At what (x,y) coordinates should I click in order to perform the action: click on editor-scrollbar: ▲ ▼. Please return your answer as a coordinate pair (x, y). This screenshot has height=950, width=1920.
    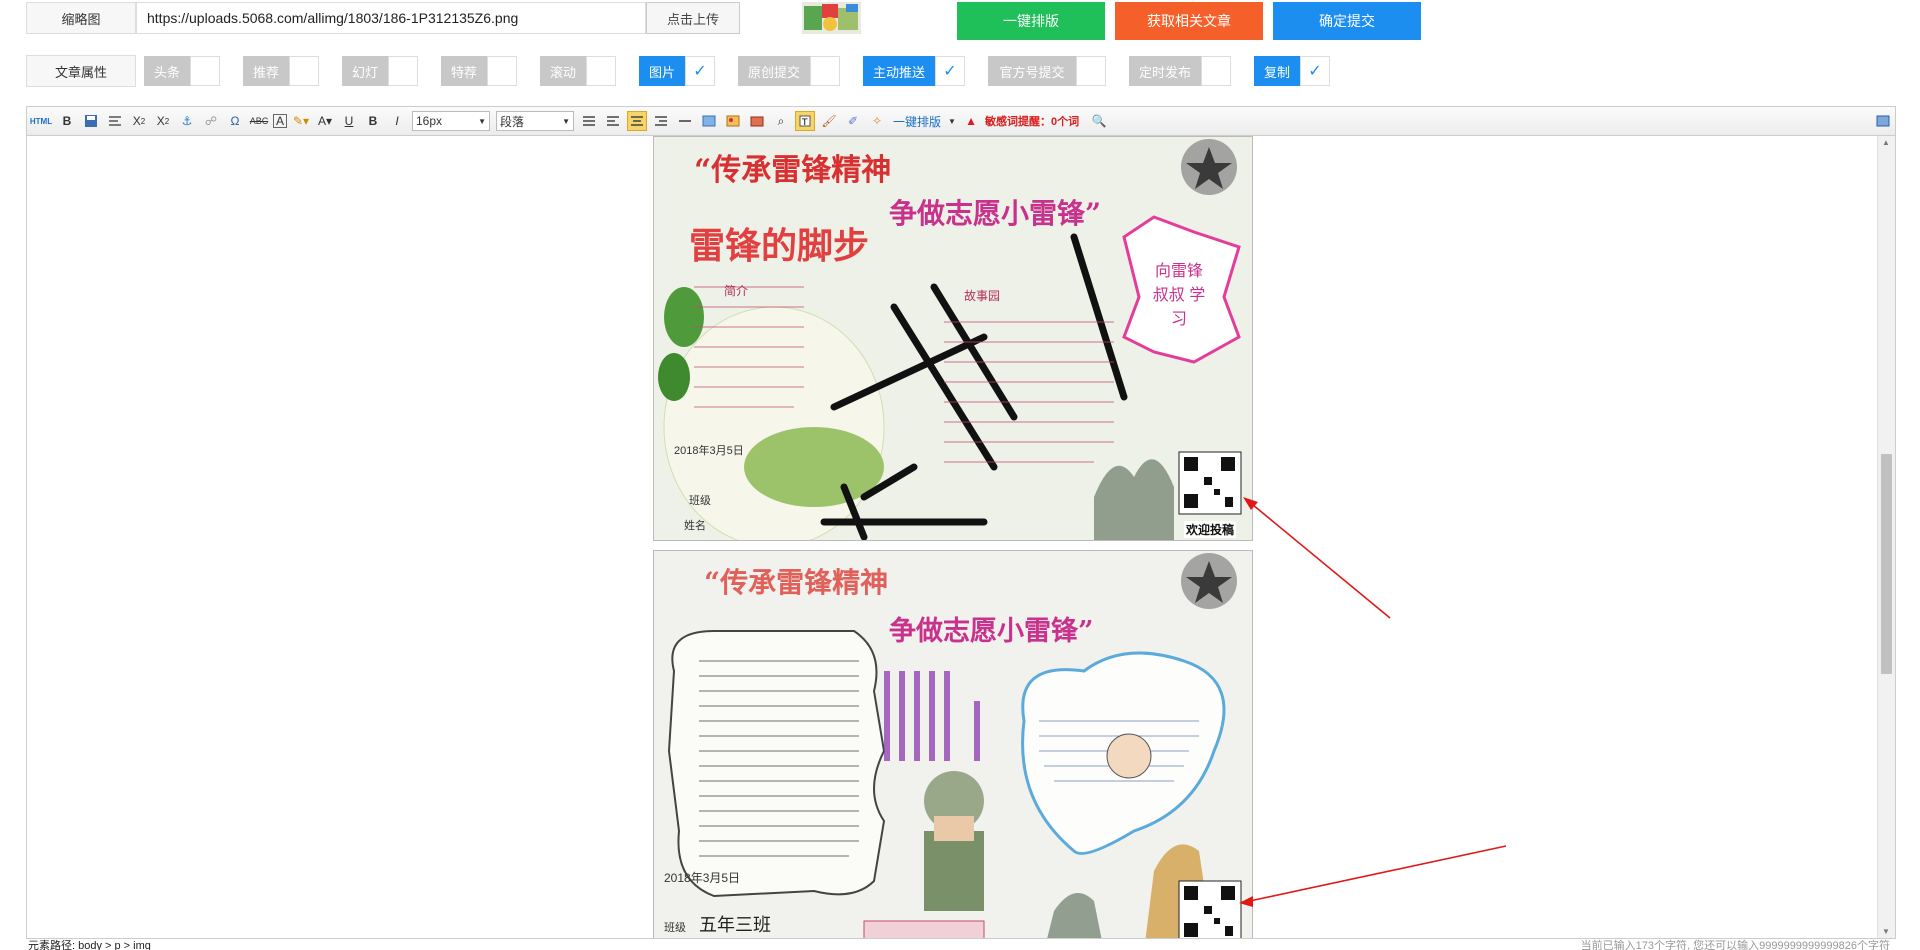
    Looking at the image, I should click on (1886, 537).